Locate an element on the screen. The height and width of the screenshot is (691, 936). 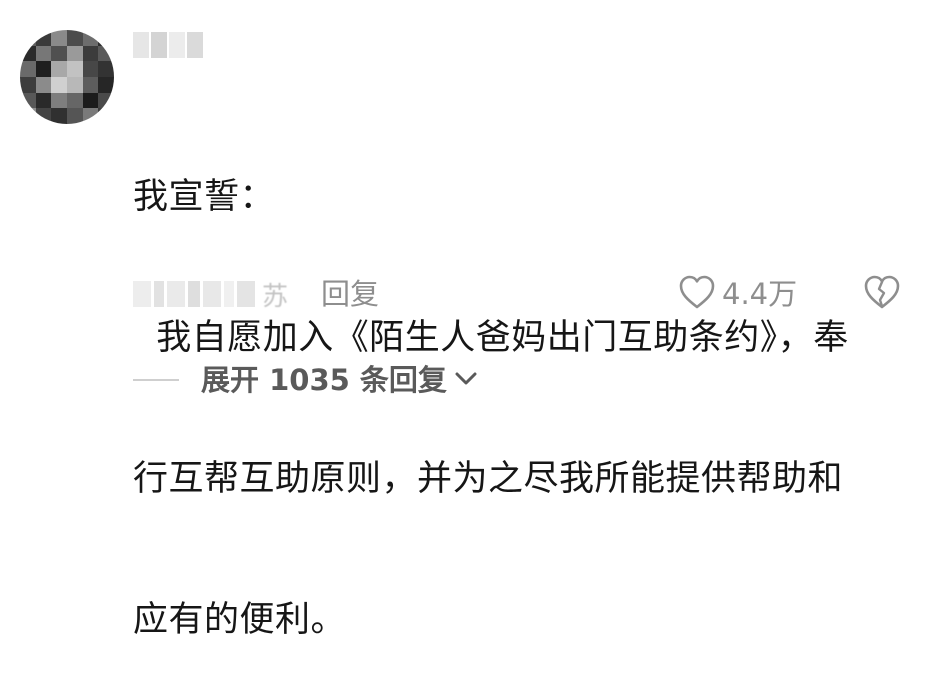
like-button: 4.4万 is located at coordinates (737, 294).